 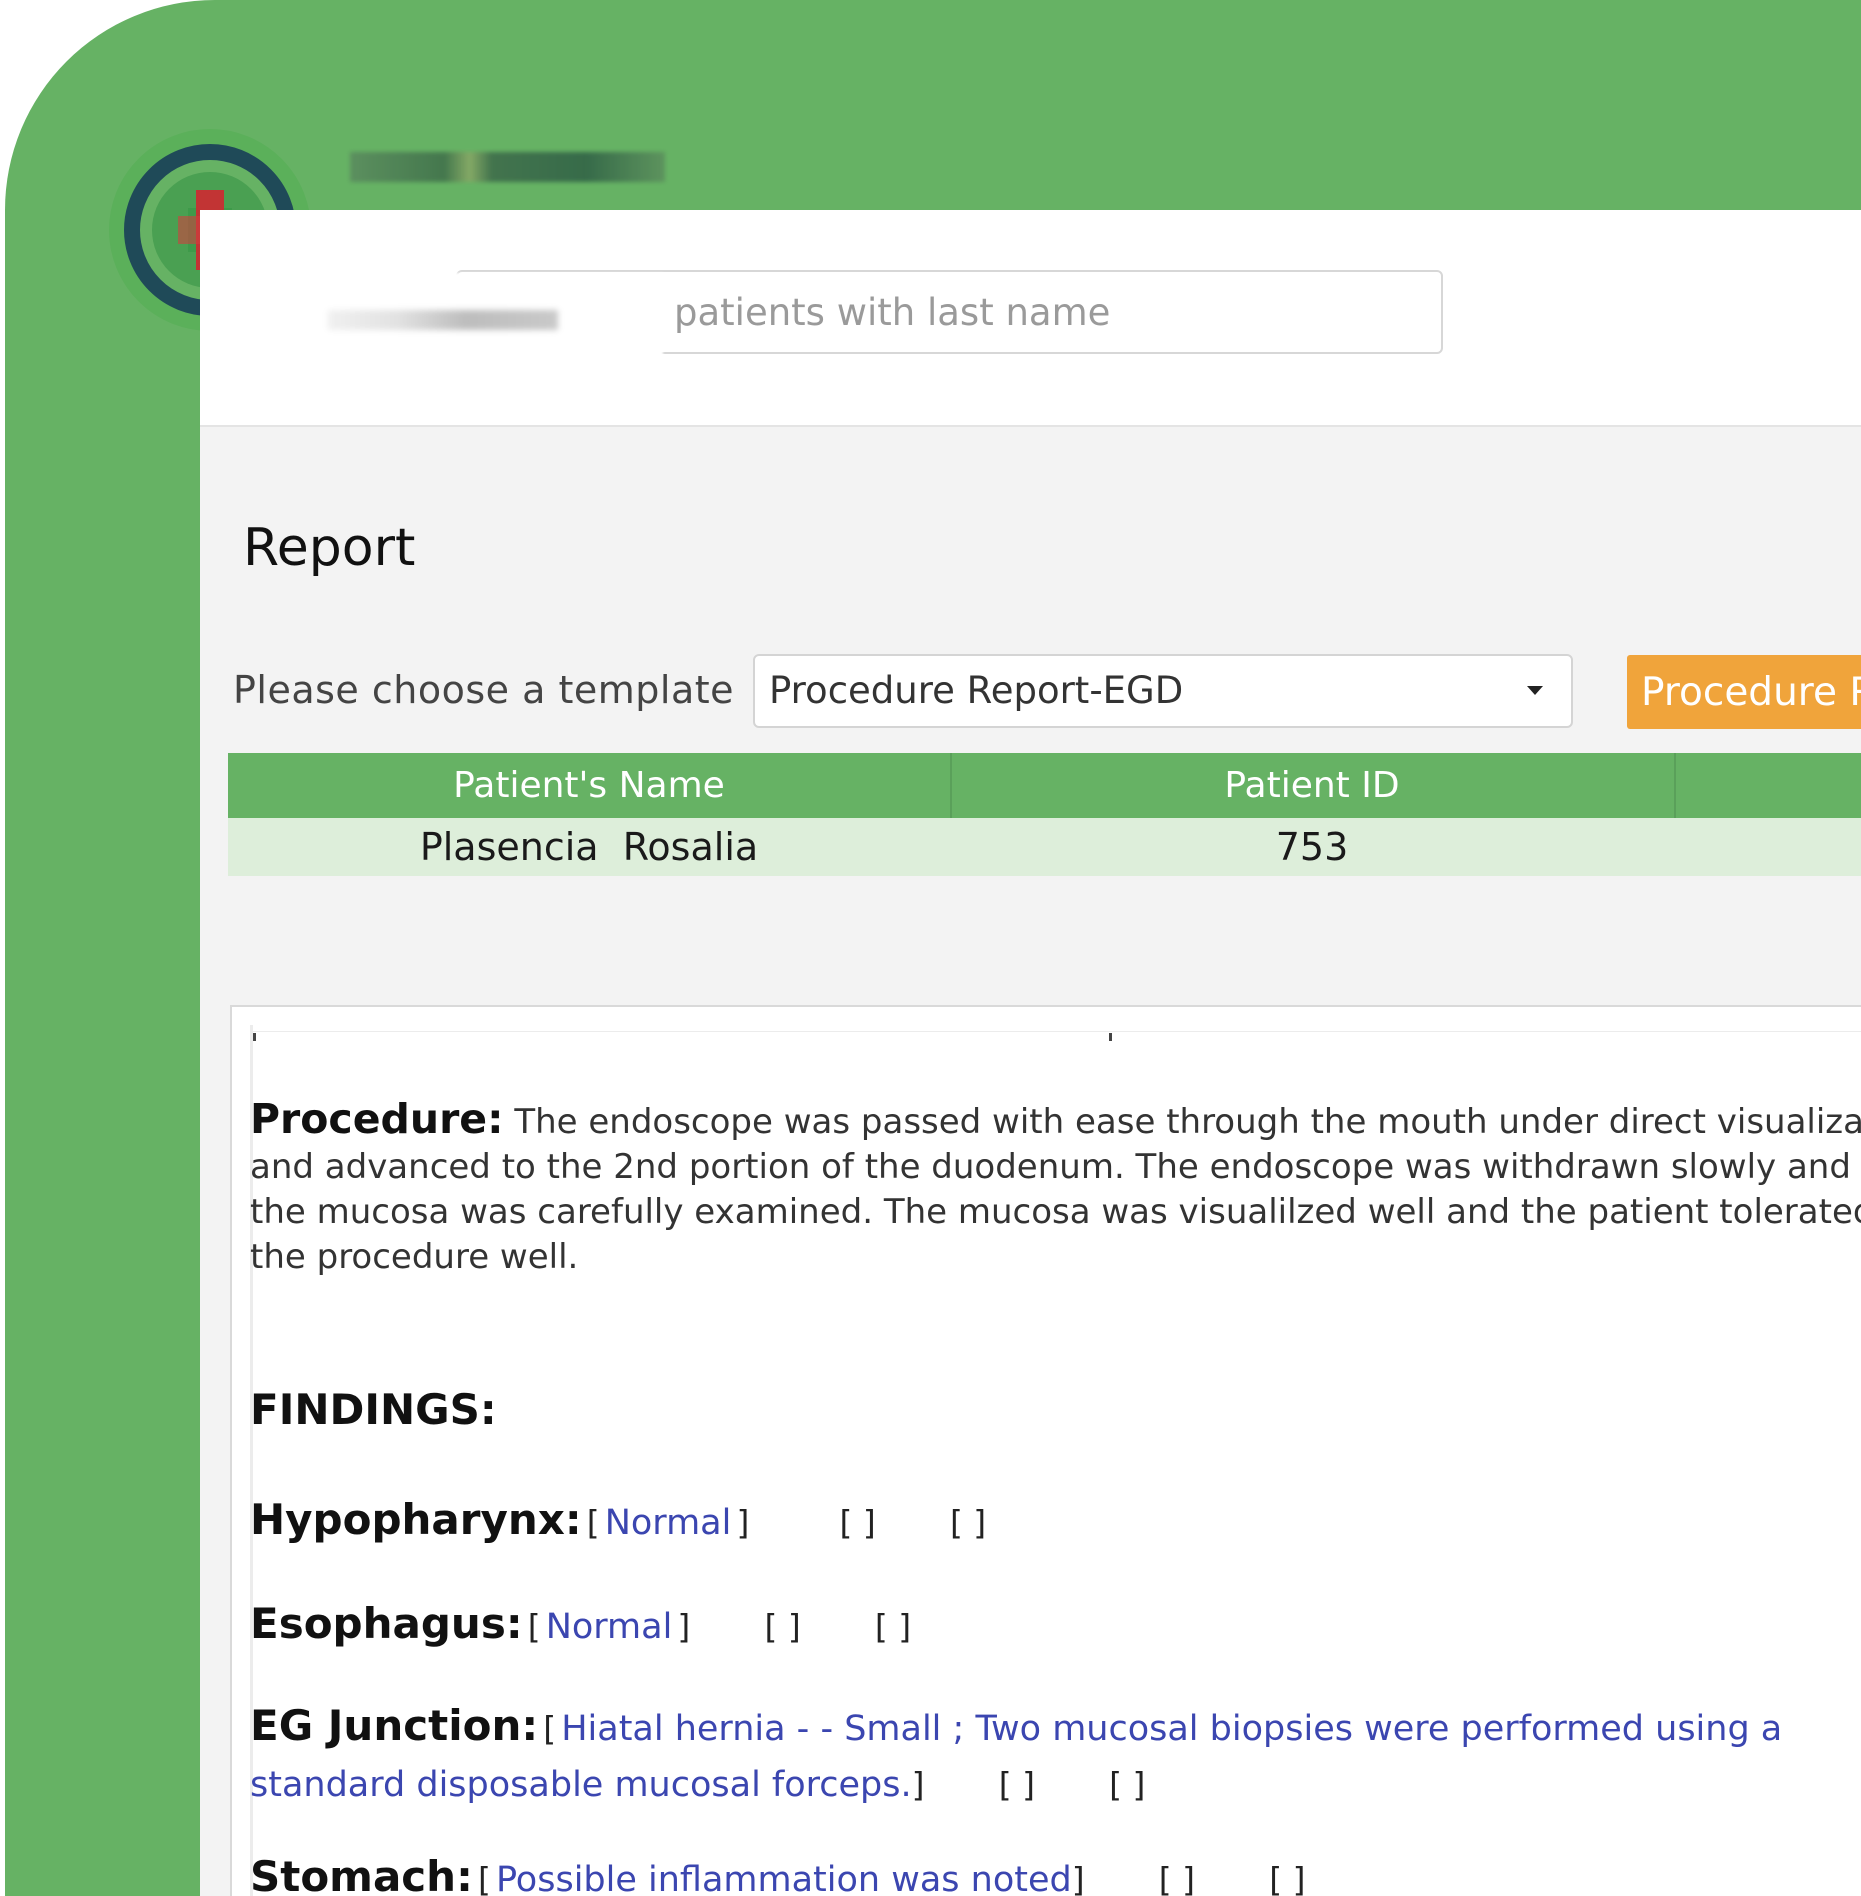 I want to click on finding-label: EG Junction:, so click(x=394, y=1725).